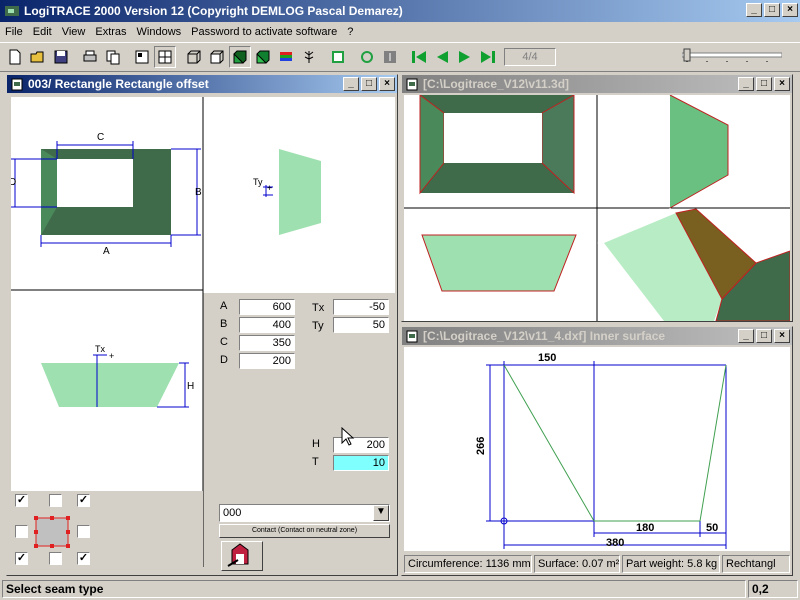  Describe the element at coordinates (351, 84) in the screenshot. I see `win-left-minimize-button: _` at that location.